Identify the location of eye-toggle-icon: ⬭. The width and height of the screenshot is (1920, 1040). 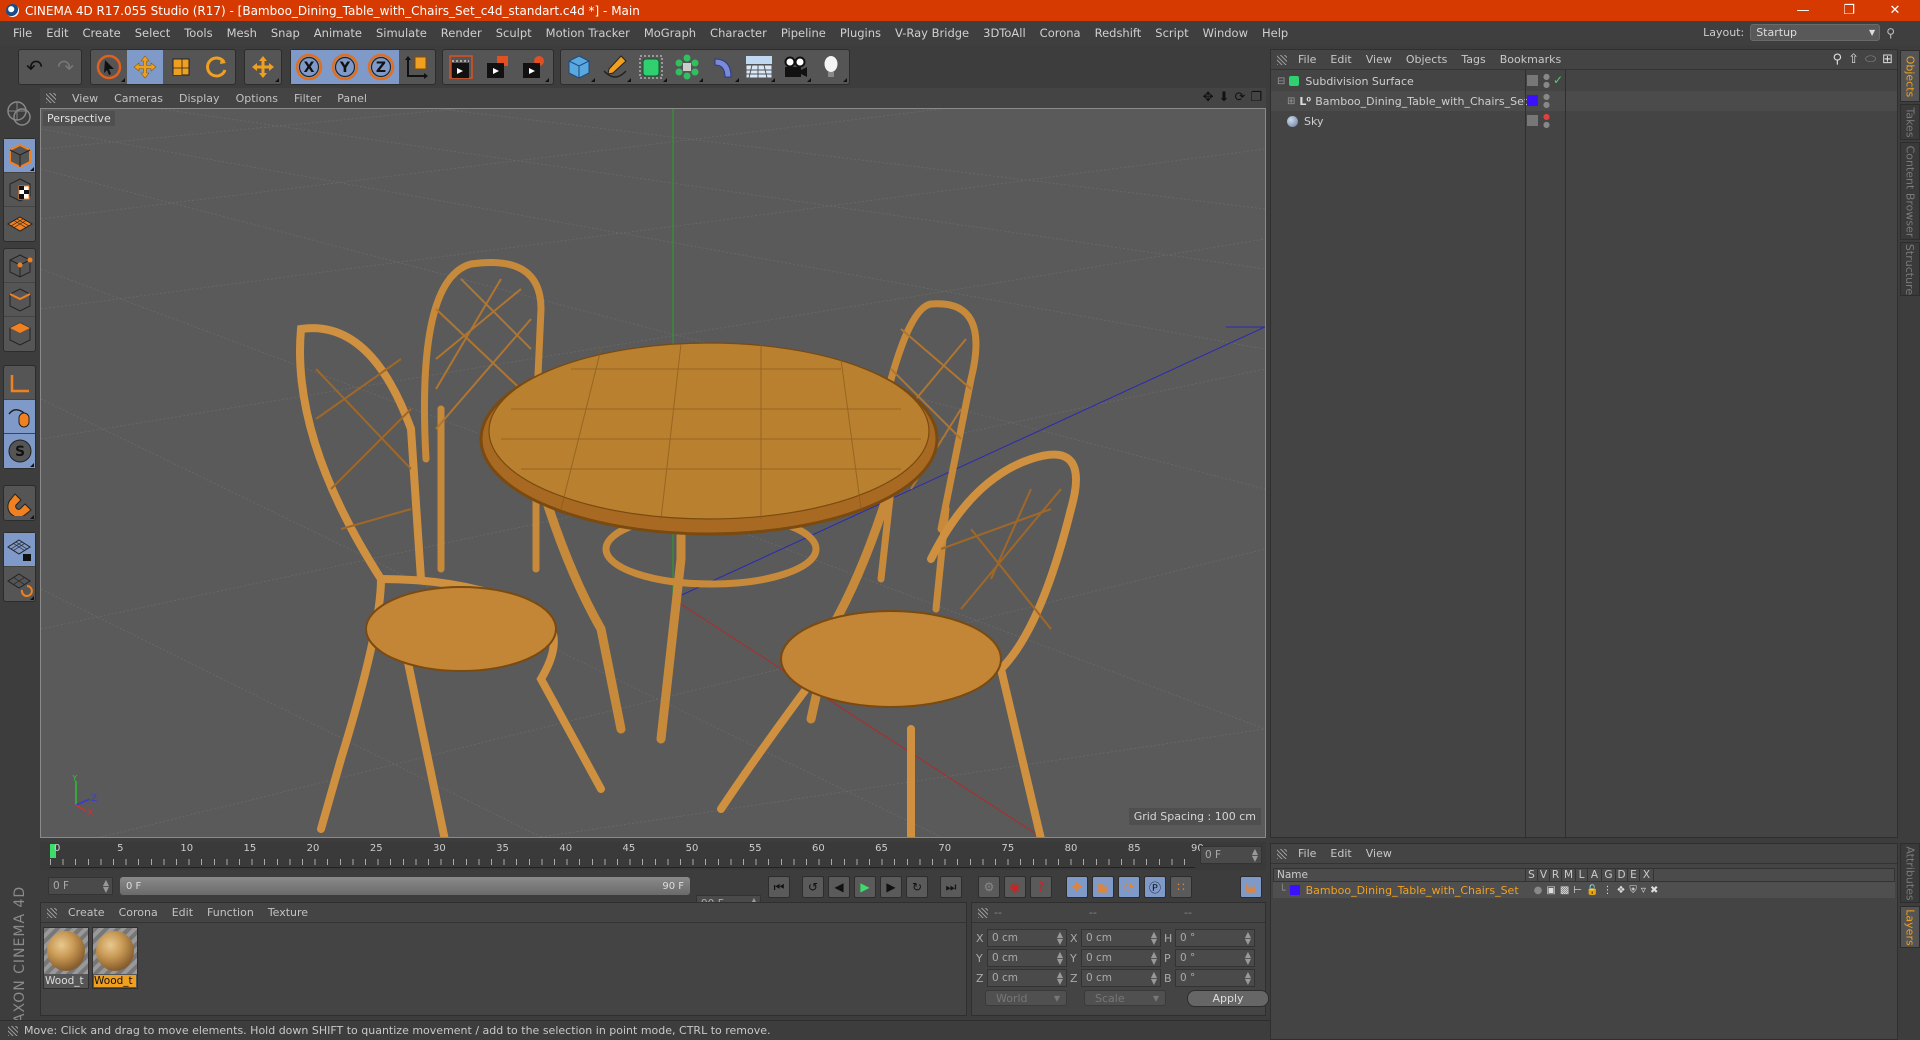
(1870, 59).